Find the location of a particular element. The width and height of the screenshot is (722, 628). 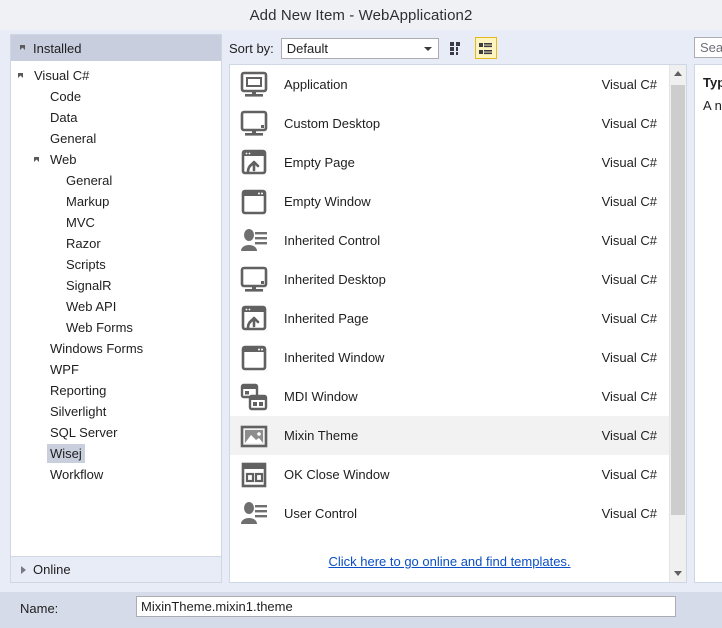

tree-item-label: Web Forms is located at coordinates (99, 327).